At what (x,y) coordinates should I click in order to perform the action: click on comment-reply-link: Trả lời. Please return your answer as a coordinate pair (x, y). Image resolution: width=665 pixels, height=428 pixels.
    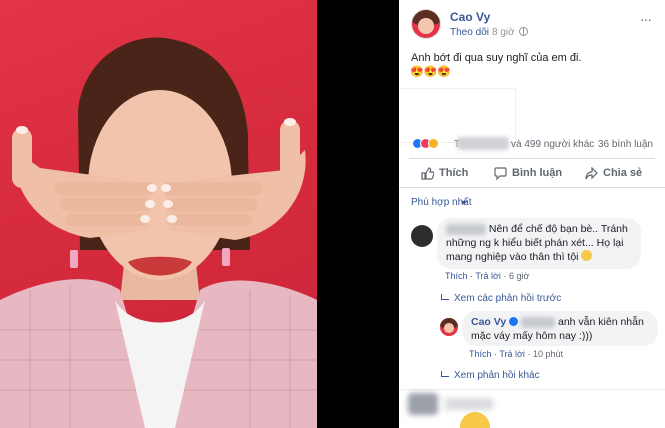
    Looking at the image, I should click on (488, 276).